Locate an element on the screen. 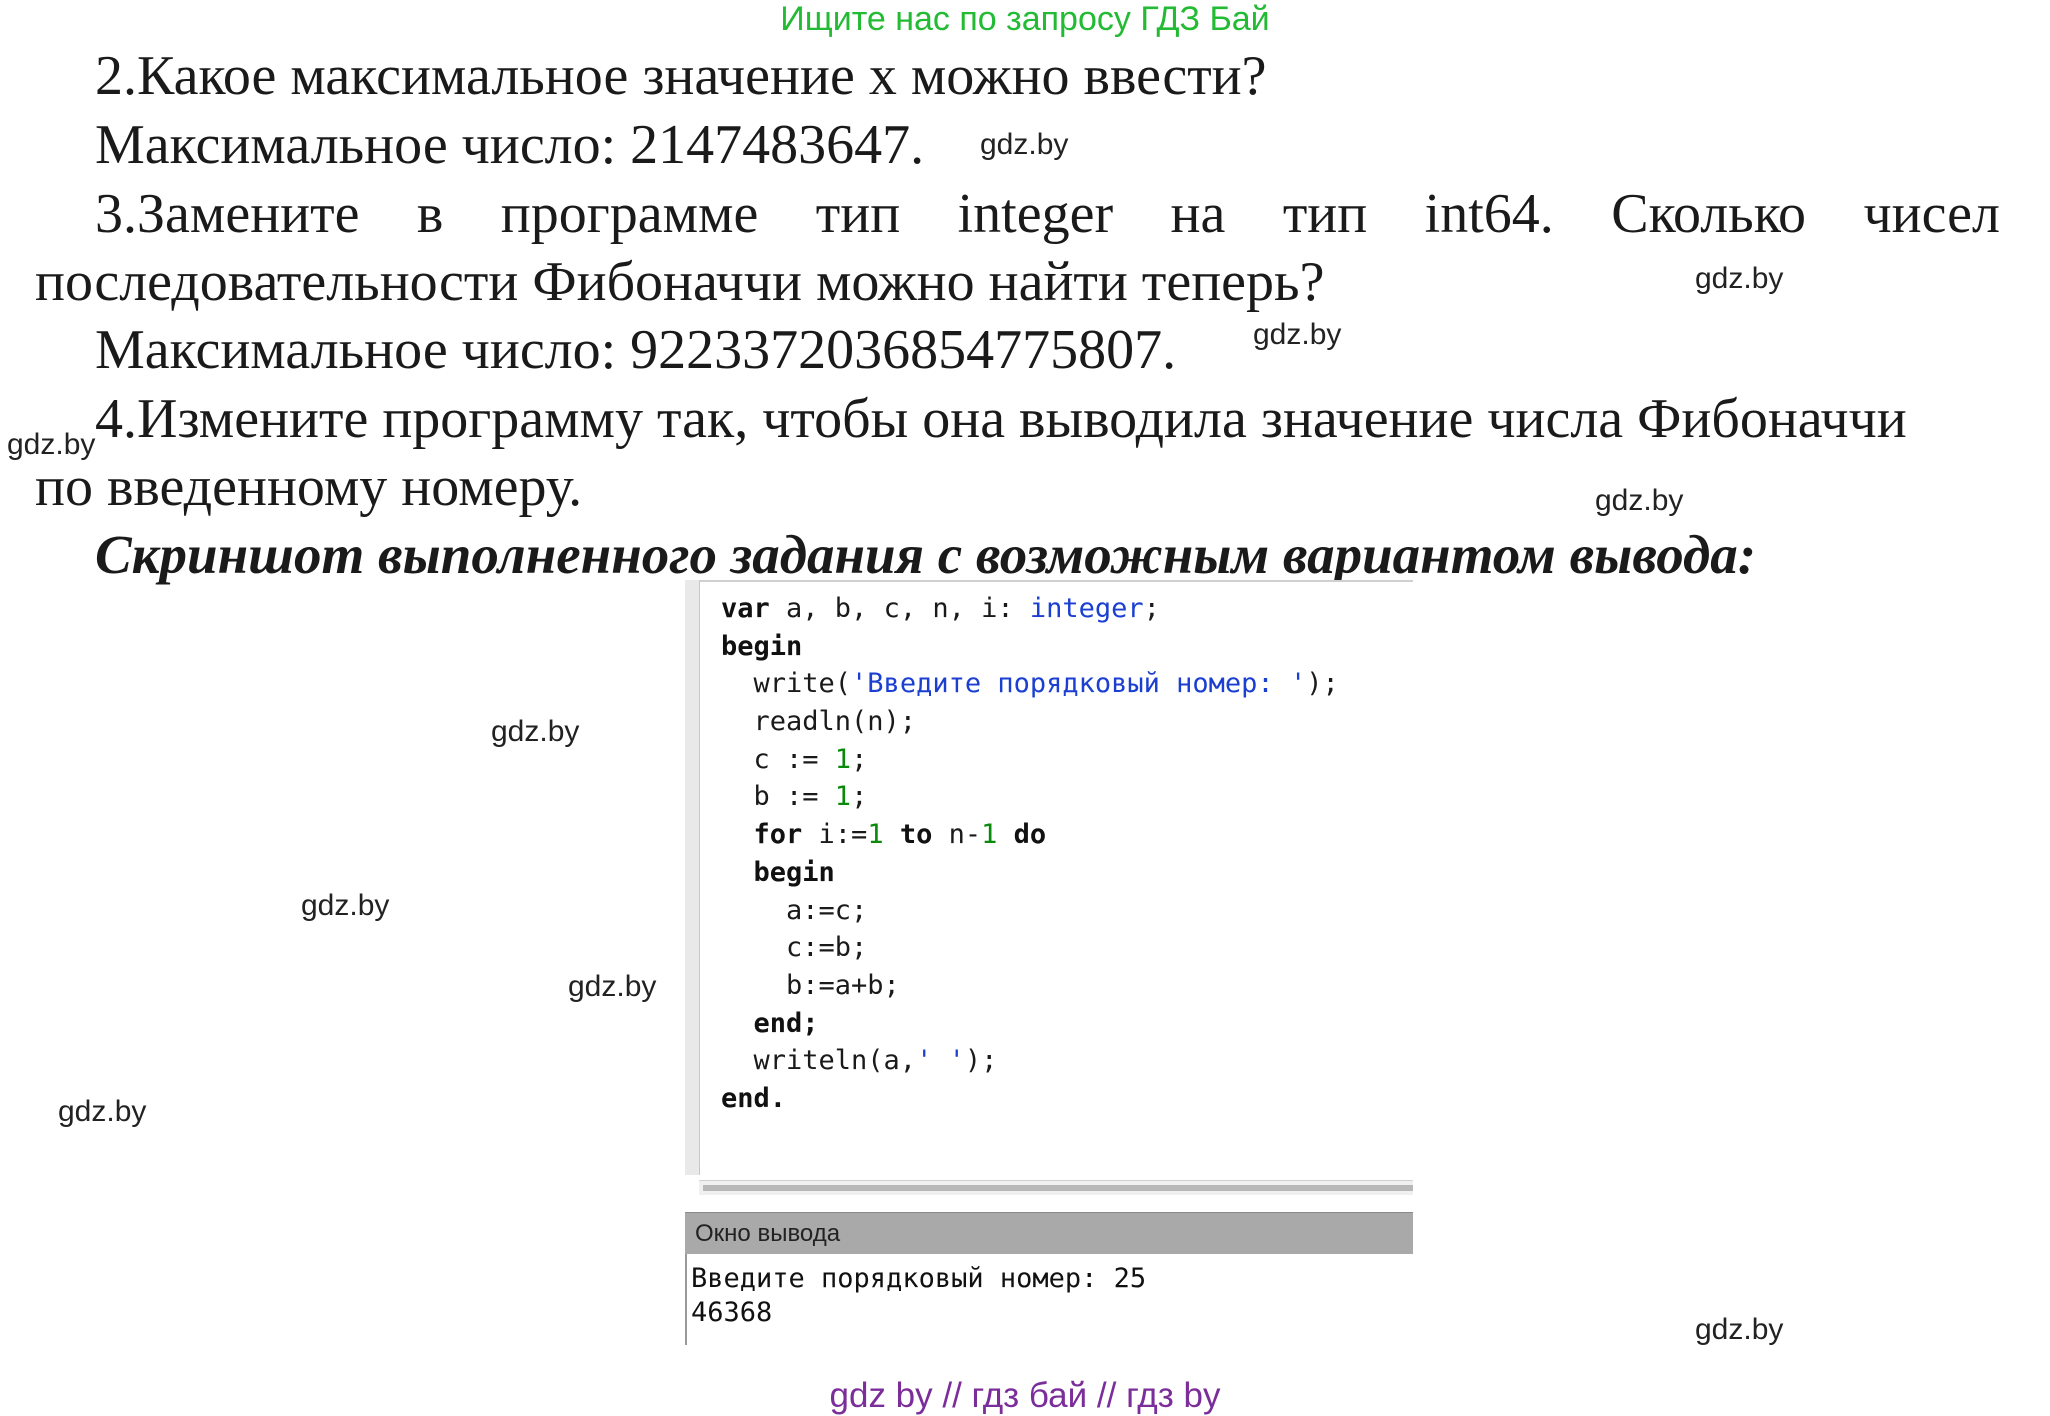 The height and width of the screenshot is (1416, 2050). code-line: var a, b, c, n, i: integer; is located at coordinates (1030, 609).